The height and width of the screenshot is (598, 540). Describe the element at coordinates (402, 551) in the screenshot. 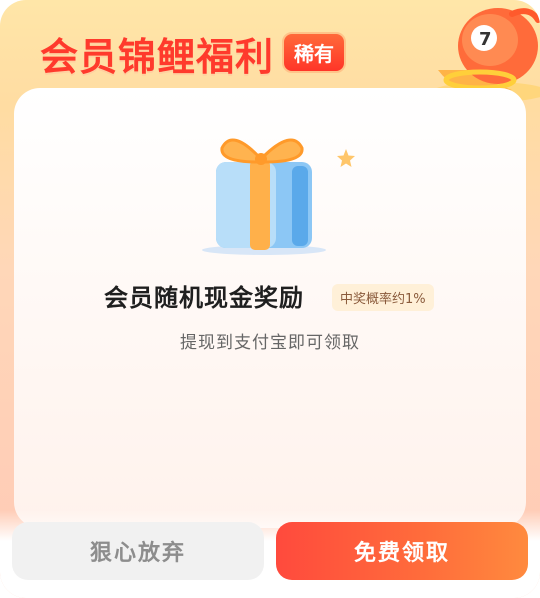

I see `claim-free-button: 免费领取` at that location.